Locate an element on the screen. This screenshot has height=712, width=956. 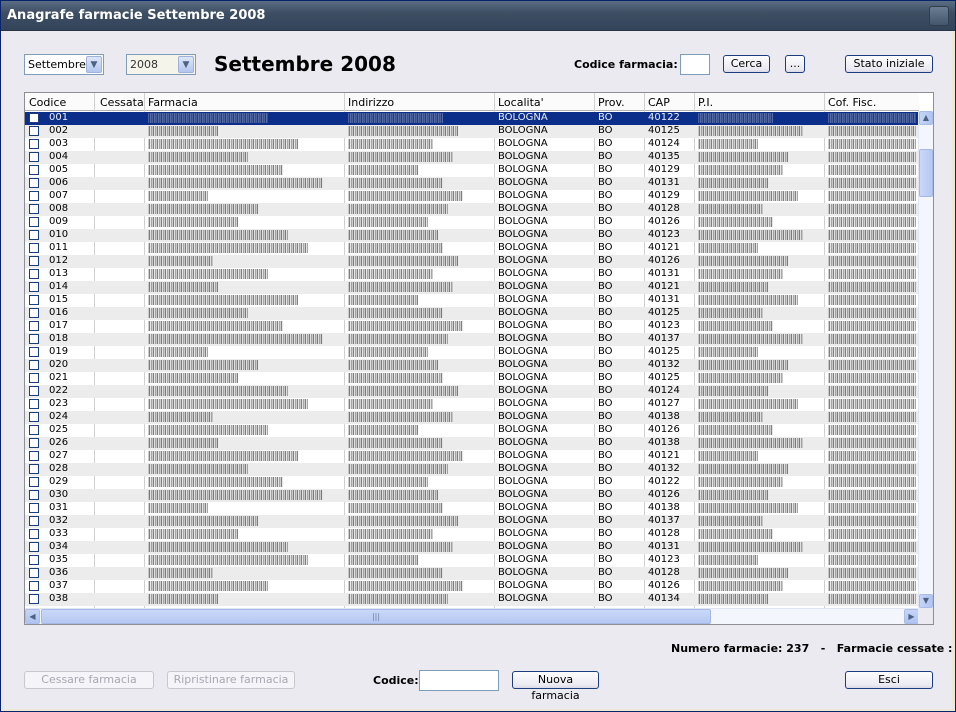
table-row: 035 BOLOGNA BO 40123 is located at coordinates (472, 560).